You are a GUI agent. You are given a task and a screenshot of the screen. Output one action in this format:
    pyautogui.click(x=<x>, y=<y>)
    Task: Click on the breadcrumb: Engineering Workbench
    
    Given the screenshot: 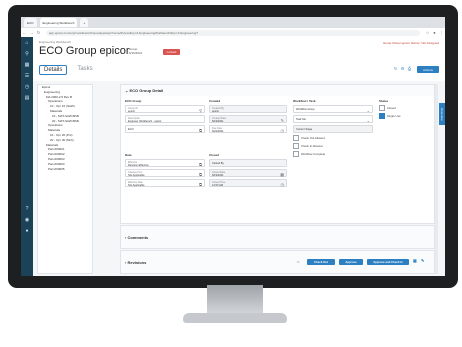 What is the action you would take?
    pyautogui.click(x=55, y=42)
    